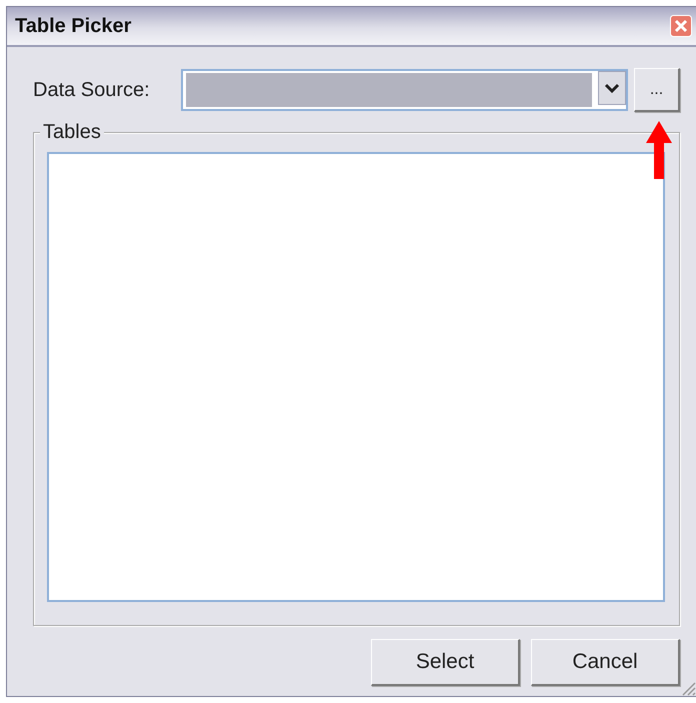  Describe the element at coordinates (92, 90) in the screenshot. I see `data-source-label: Data Source:` at that location.